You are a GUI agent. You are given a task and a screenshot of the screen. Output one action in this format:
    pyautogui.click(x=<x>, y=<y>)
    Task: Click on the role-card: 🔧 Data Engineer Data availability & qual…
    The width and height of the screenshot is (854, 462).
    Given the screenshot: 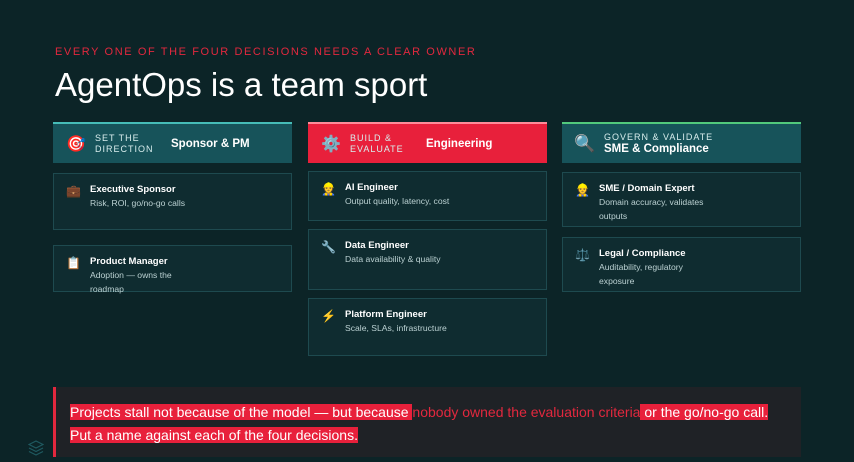 What is the action you would take?
    pyautogui.click(x=427, y=259)
    